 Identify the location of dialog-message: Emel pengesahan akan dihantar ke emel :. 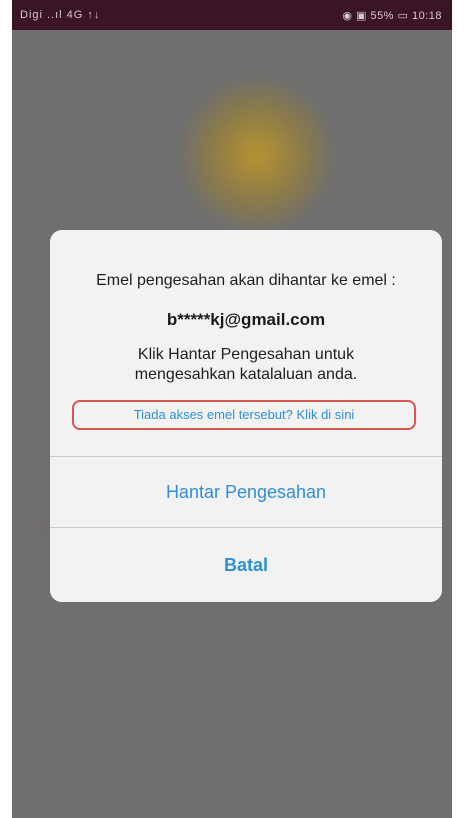
(246, 280).